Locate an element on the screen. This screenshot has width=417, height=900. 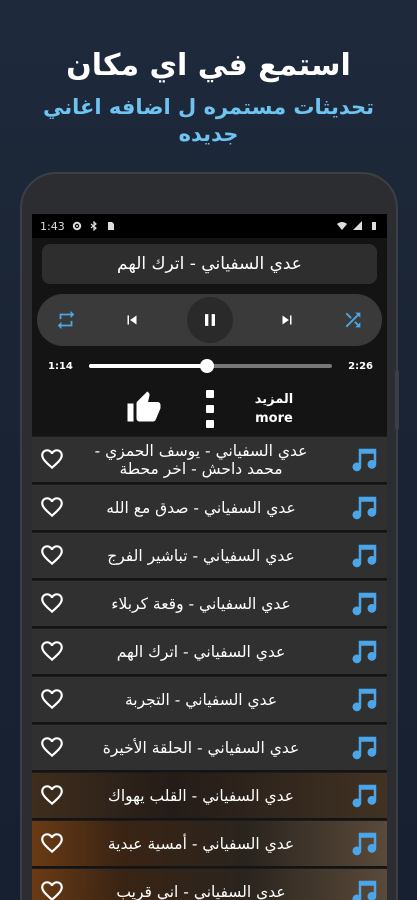
song-title: عدي السفياني - الحلقة الأخيرة is located at coordinates (201, 748).